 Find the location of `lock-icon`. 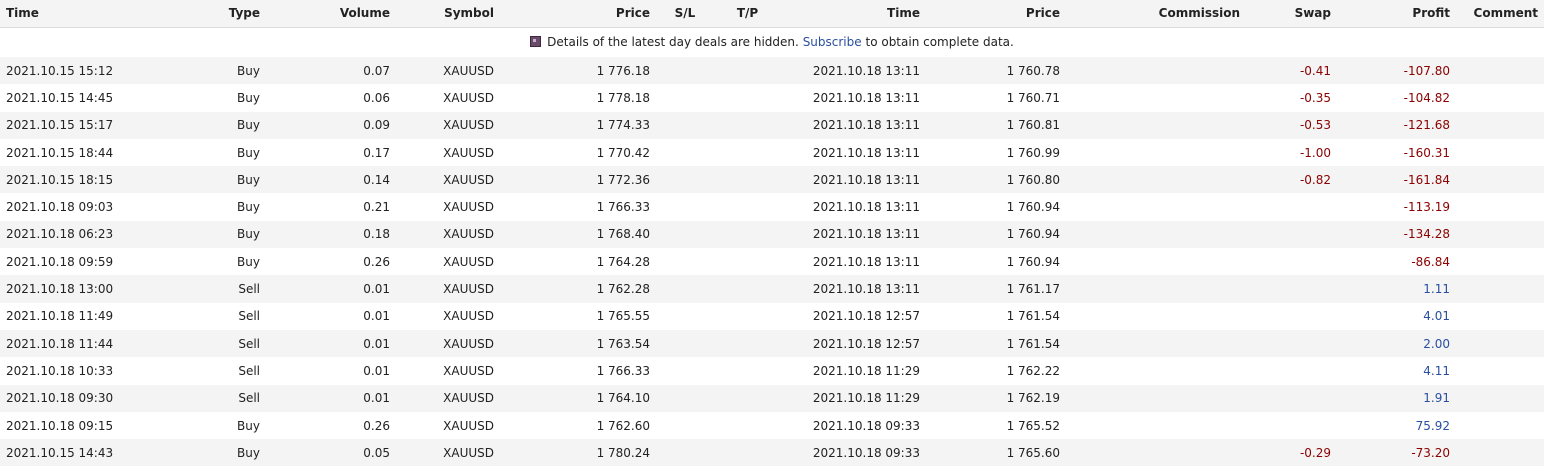

lock-icon is located at coordinates (536, 42).